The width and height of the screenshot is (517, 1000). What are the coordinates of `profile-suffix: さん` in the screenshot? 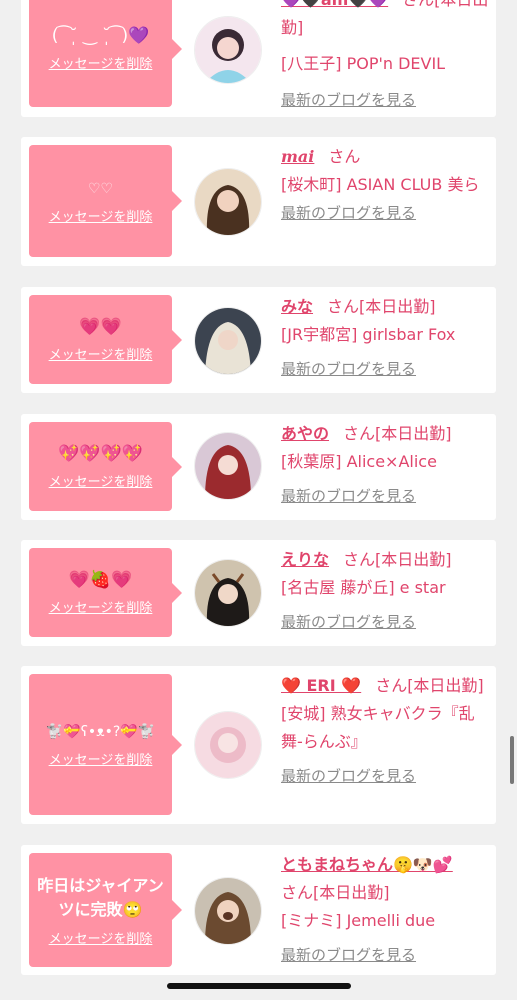 It's located at (344, 156).